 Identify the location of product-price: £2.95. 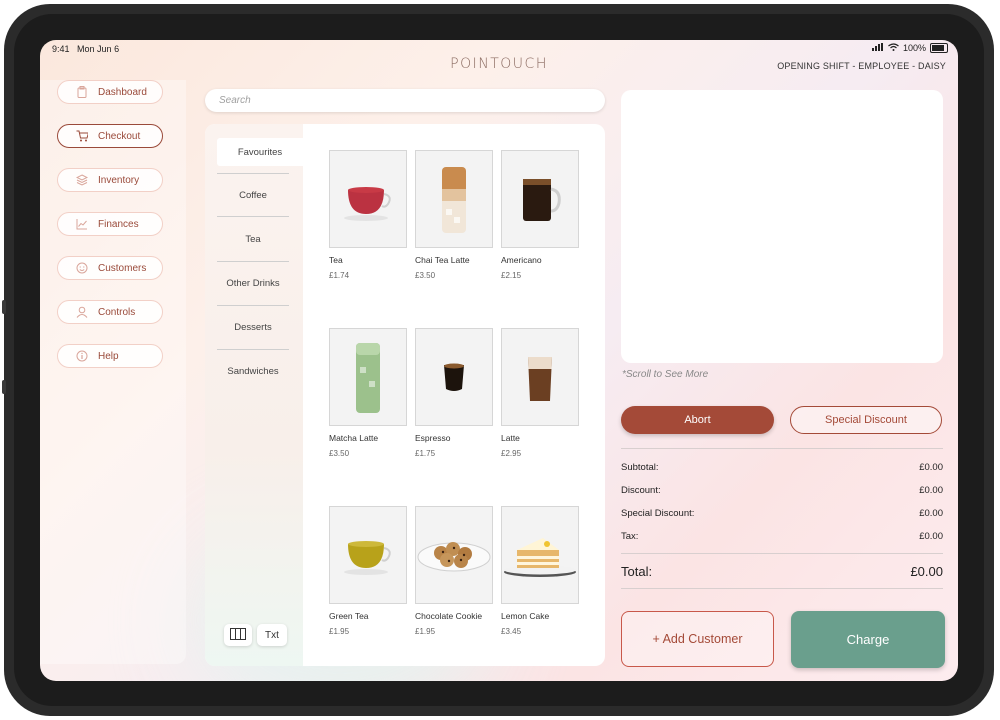
(511, 453).